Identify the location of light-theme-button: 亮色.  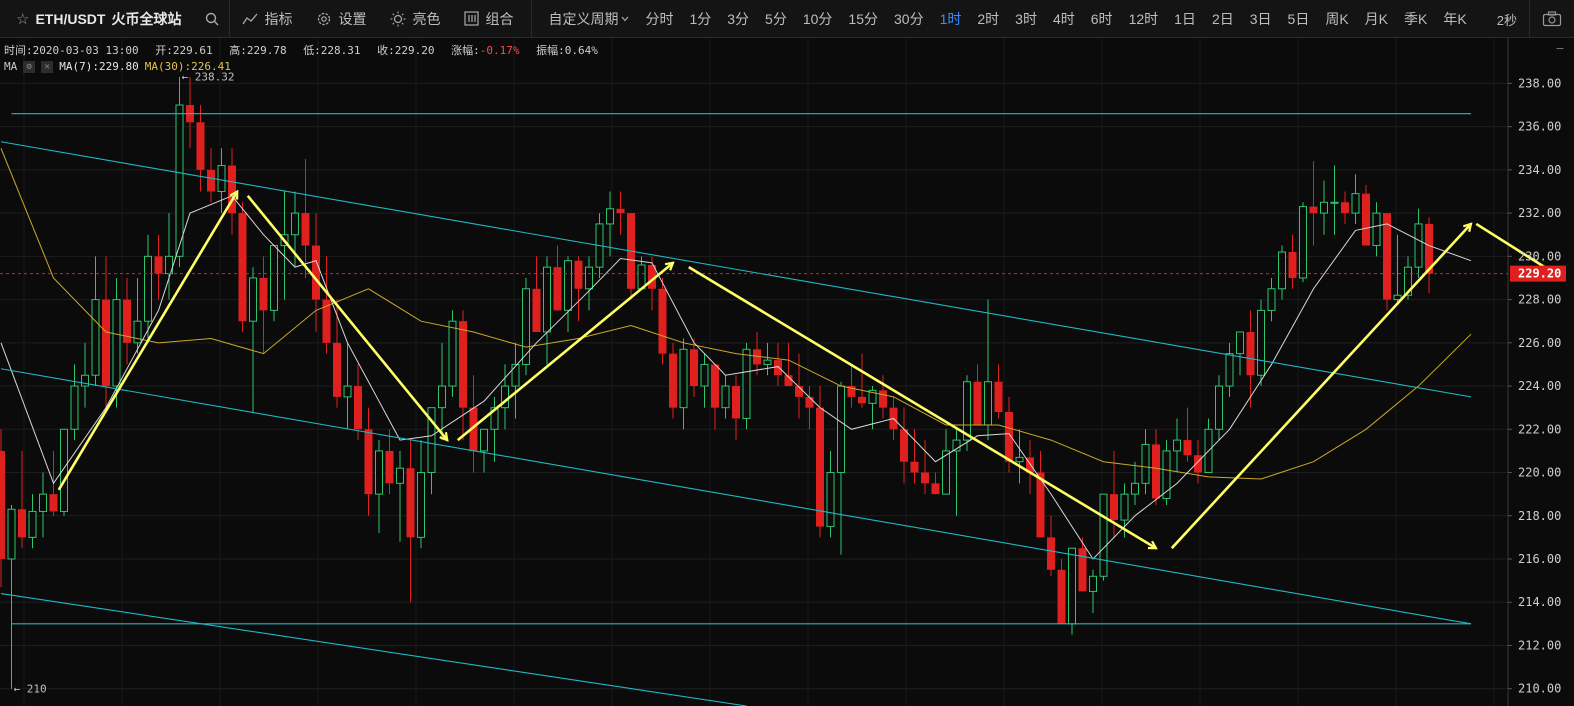
(415, 18).